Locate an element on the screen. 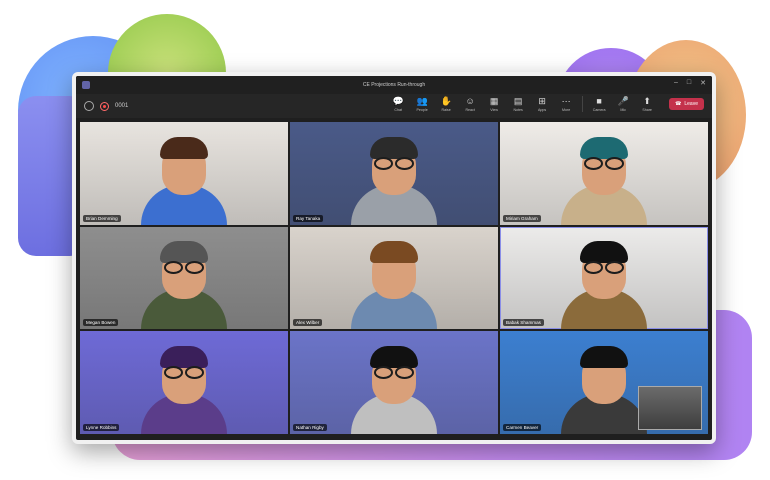 The width and height of the screenshot is (770, 480). apps-button: ⊞ Apps is located at coordinates (542, 104).